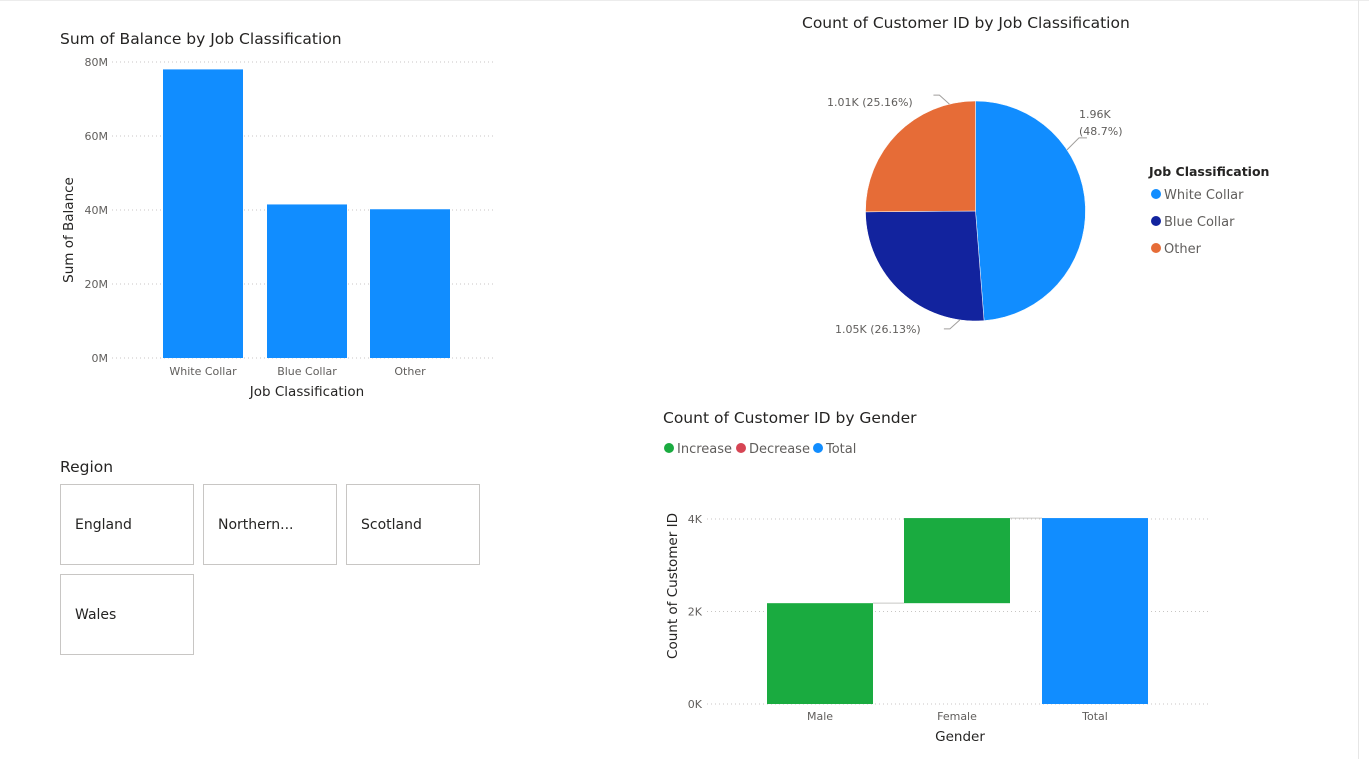  Describe the element at coordinates (695, 612) in the screenshot. I see `gender-y-tick-label: 2K` at that location.